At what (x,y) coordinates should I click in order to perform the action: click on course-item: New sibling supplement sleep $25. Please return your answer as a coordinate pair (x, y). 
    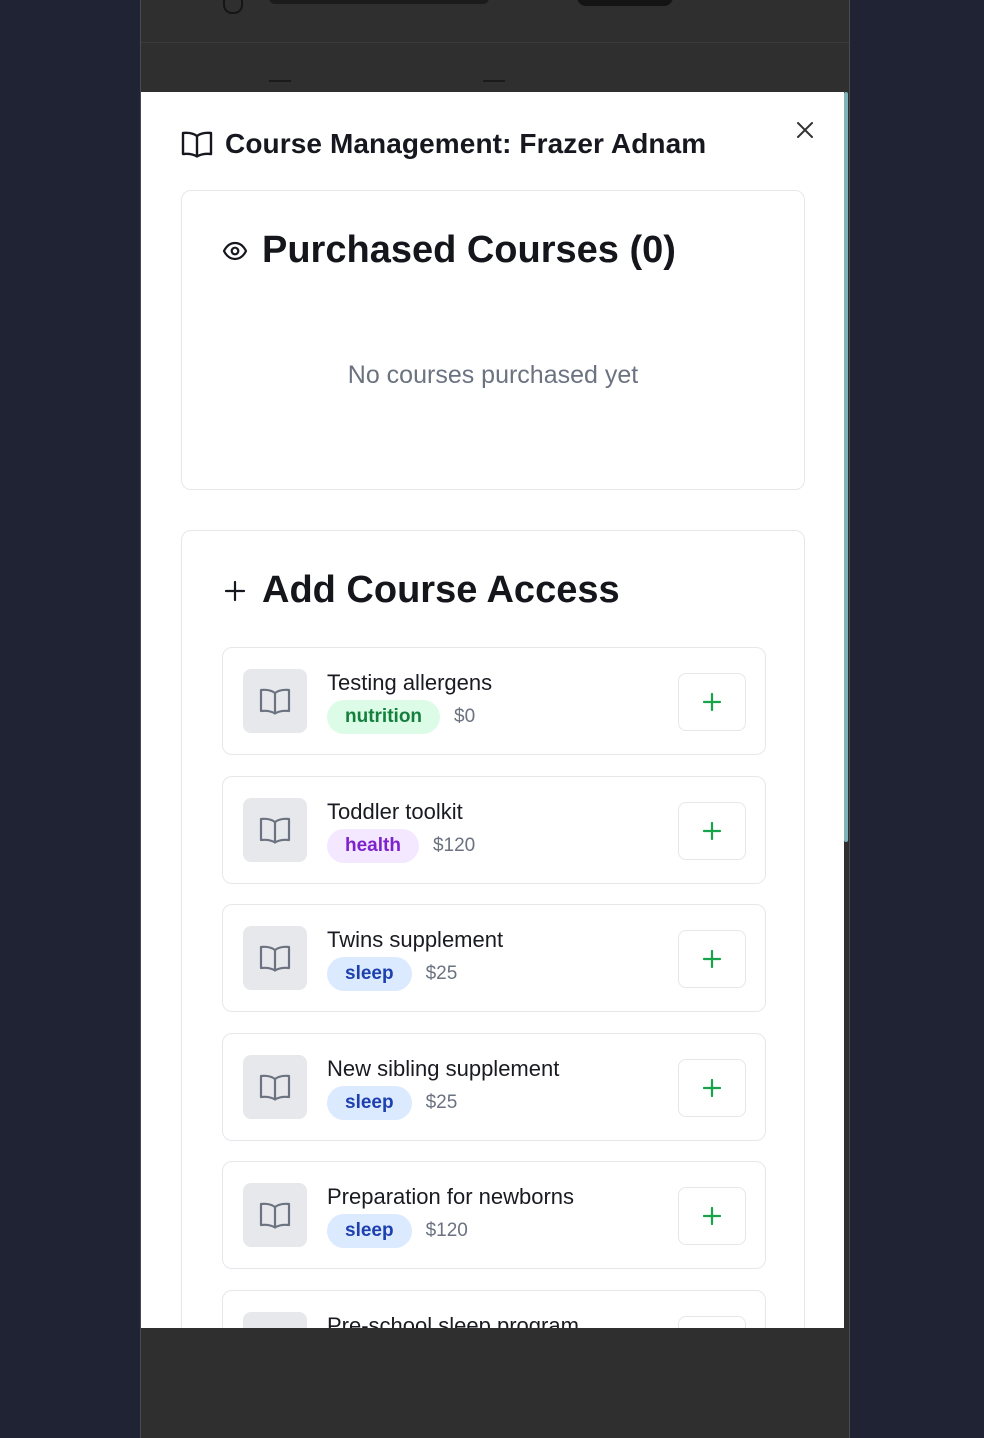
    Looking at the image, I should click on (494, 1087).